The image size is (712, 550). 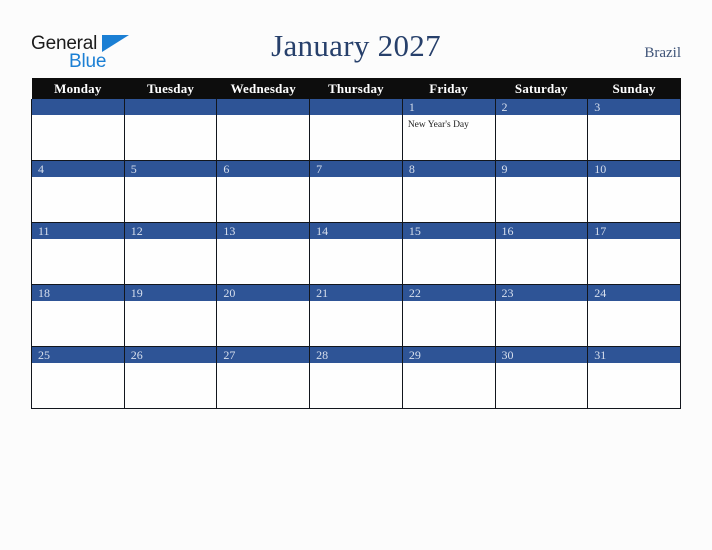 I want to click on day-number: 6, so click(x=263, y=169).